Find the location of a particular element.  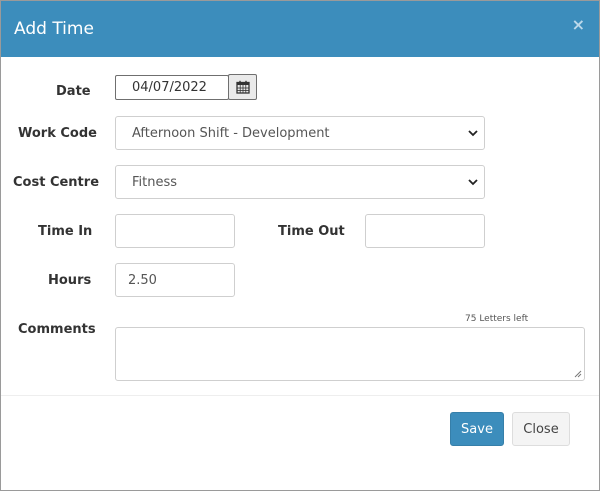

save-button: Save is located at coordinates (477, 429).